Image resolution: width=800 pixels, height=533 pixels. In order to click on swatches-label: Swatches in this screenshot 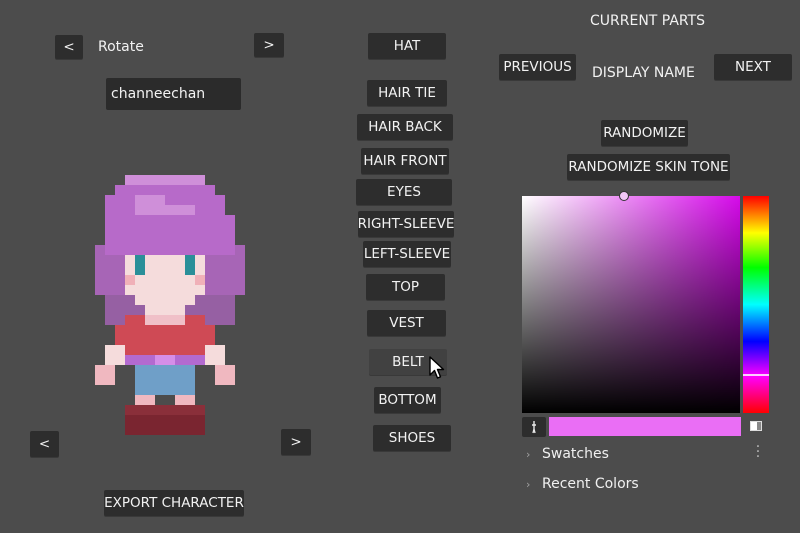, I will do `click(575, 454)`.